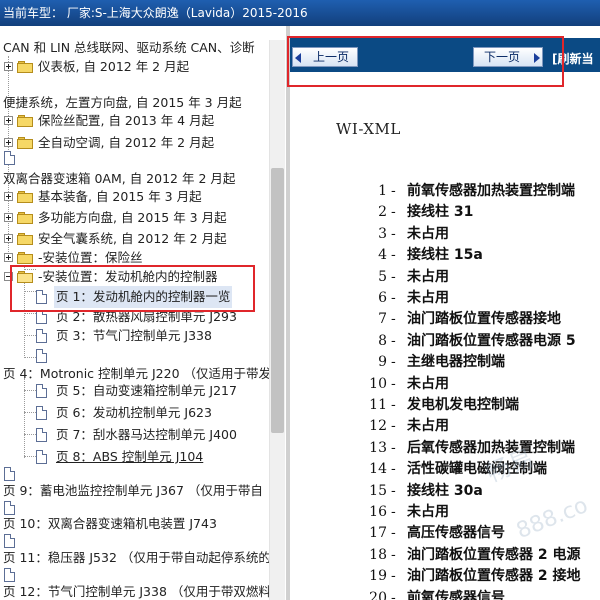 Image resolution: width=600 pixels, height=600 pixels. I want to click on tree-item-label: 页 3：节气门控制单元 J338, so click(134, 335).